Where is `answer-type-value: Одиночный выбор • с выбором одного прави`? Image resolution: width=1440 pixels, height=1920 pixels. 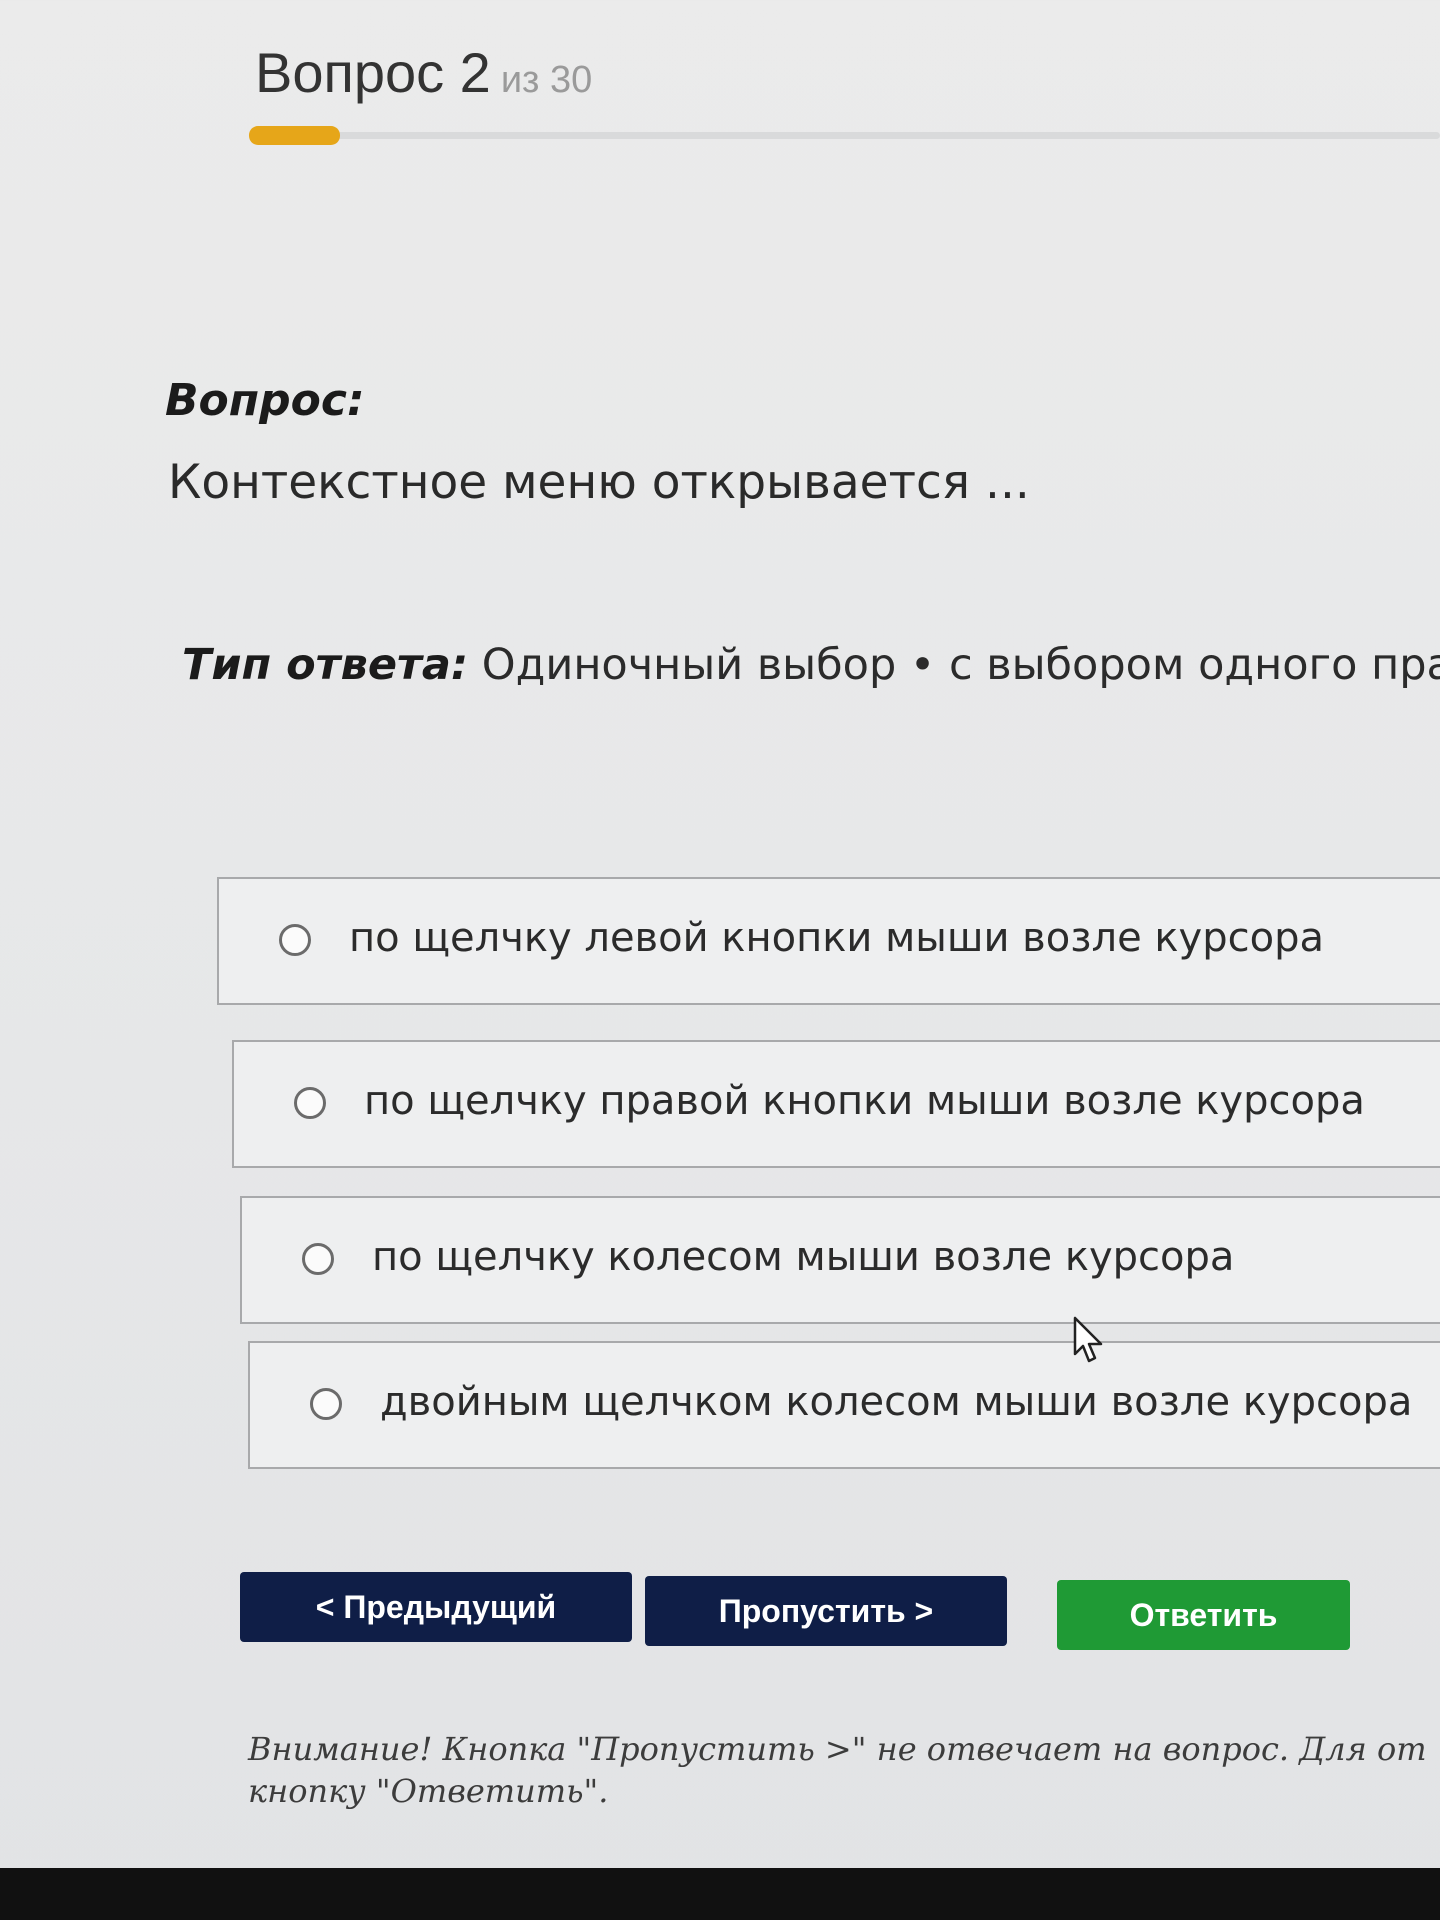 answer-type-value: Одиночный выбор • с выбором одного прави is located at coordinates (960, 665).